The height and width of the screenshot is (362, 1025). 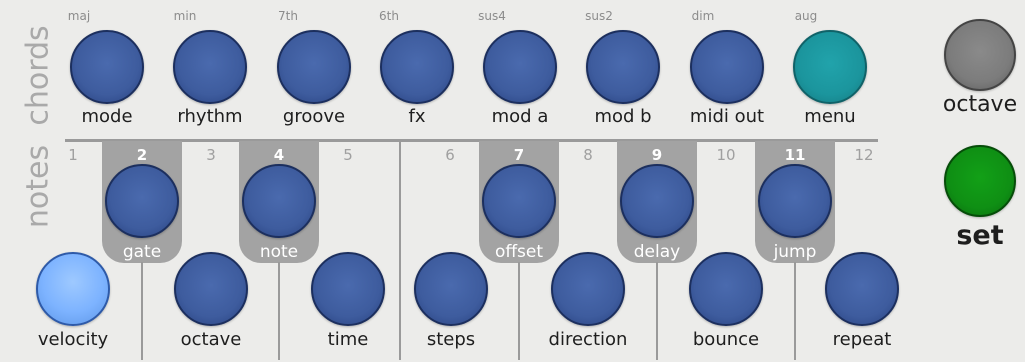 What do you see at coordinates (348, 155) in the screenshot?
I see `note-number: 5` at bounding box center [348, 155].